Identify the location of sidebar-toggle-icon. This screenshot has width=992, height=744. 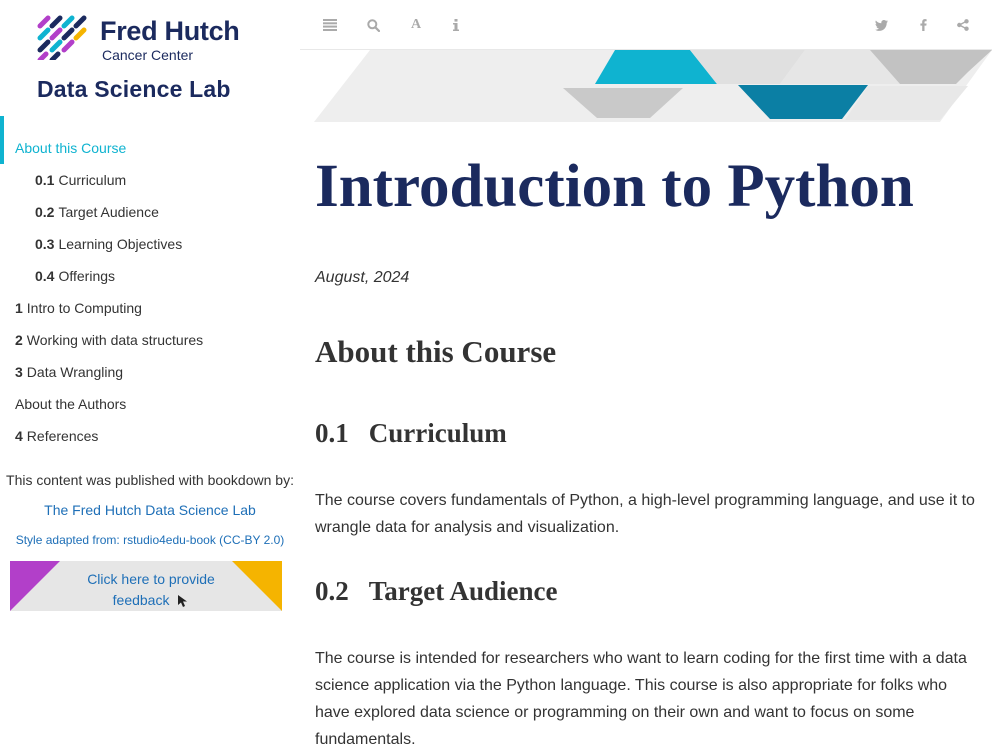
(330, 25).